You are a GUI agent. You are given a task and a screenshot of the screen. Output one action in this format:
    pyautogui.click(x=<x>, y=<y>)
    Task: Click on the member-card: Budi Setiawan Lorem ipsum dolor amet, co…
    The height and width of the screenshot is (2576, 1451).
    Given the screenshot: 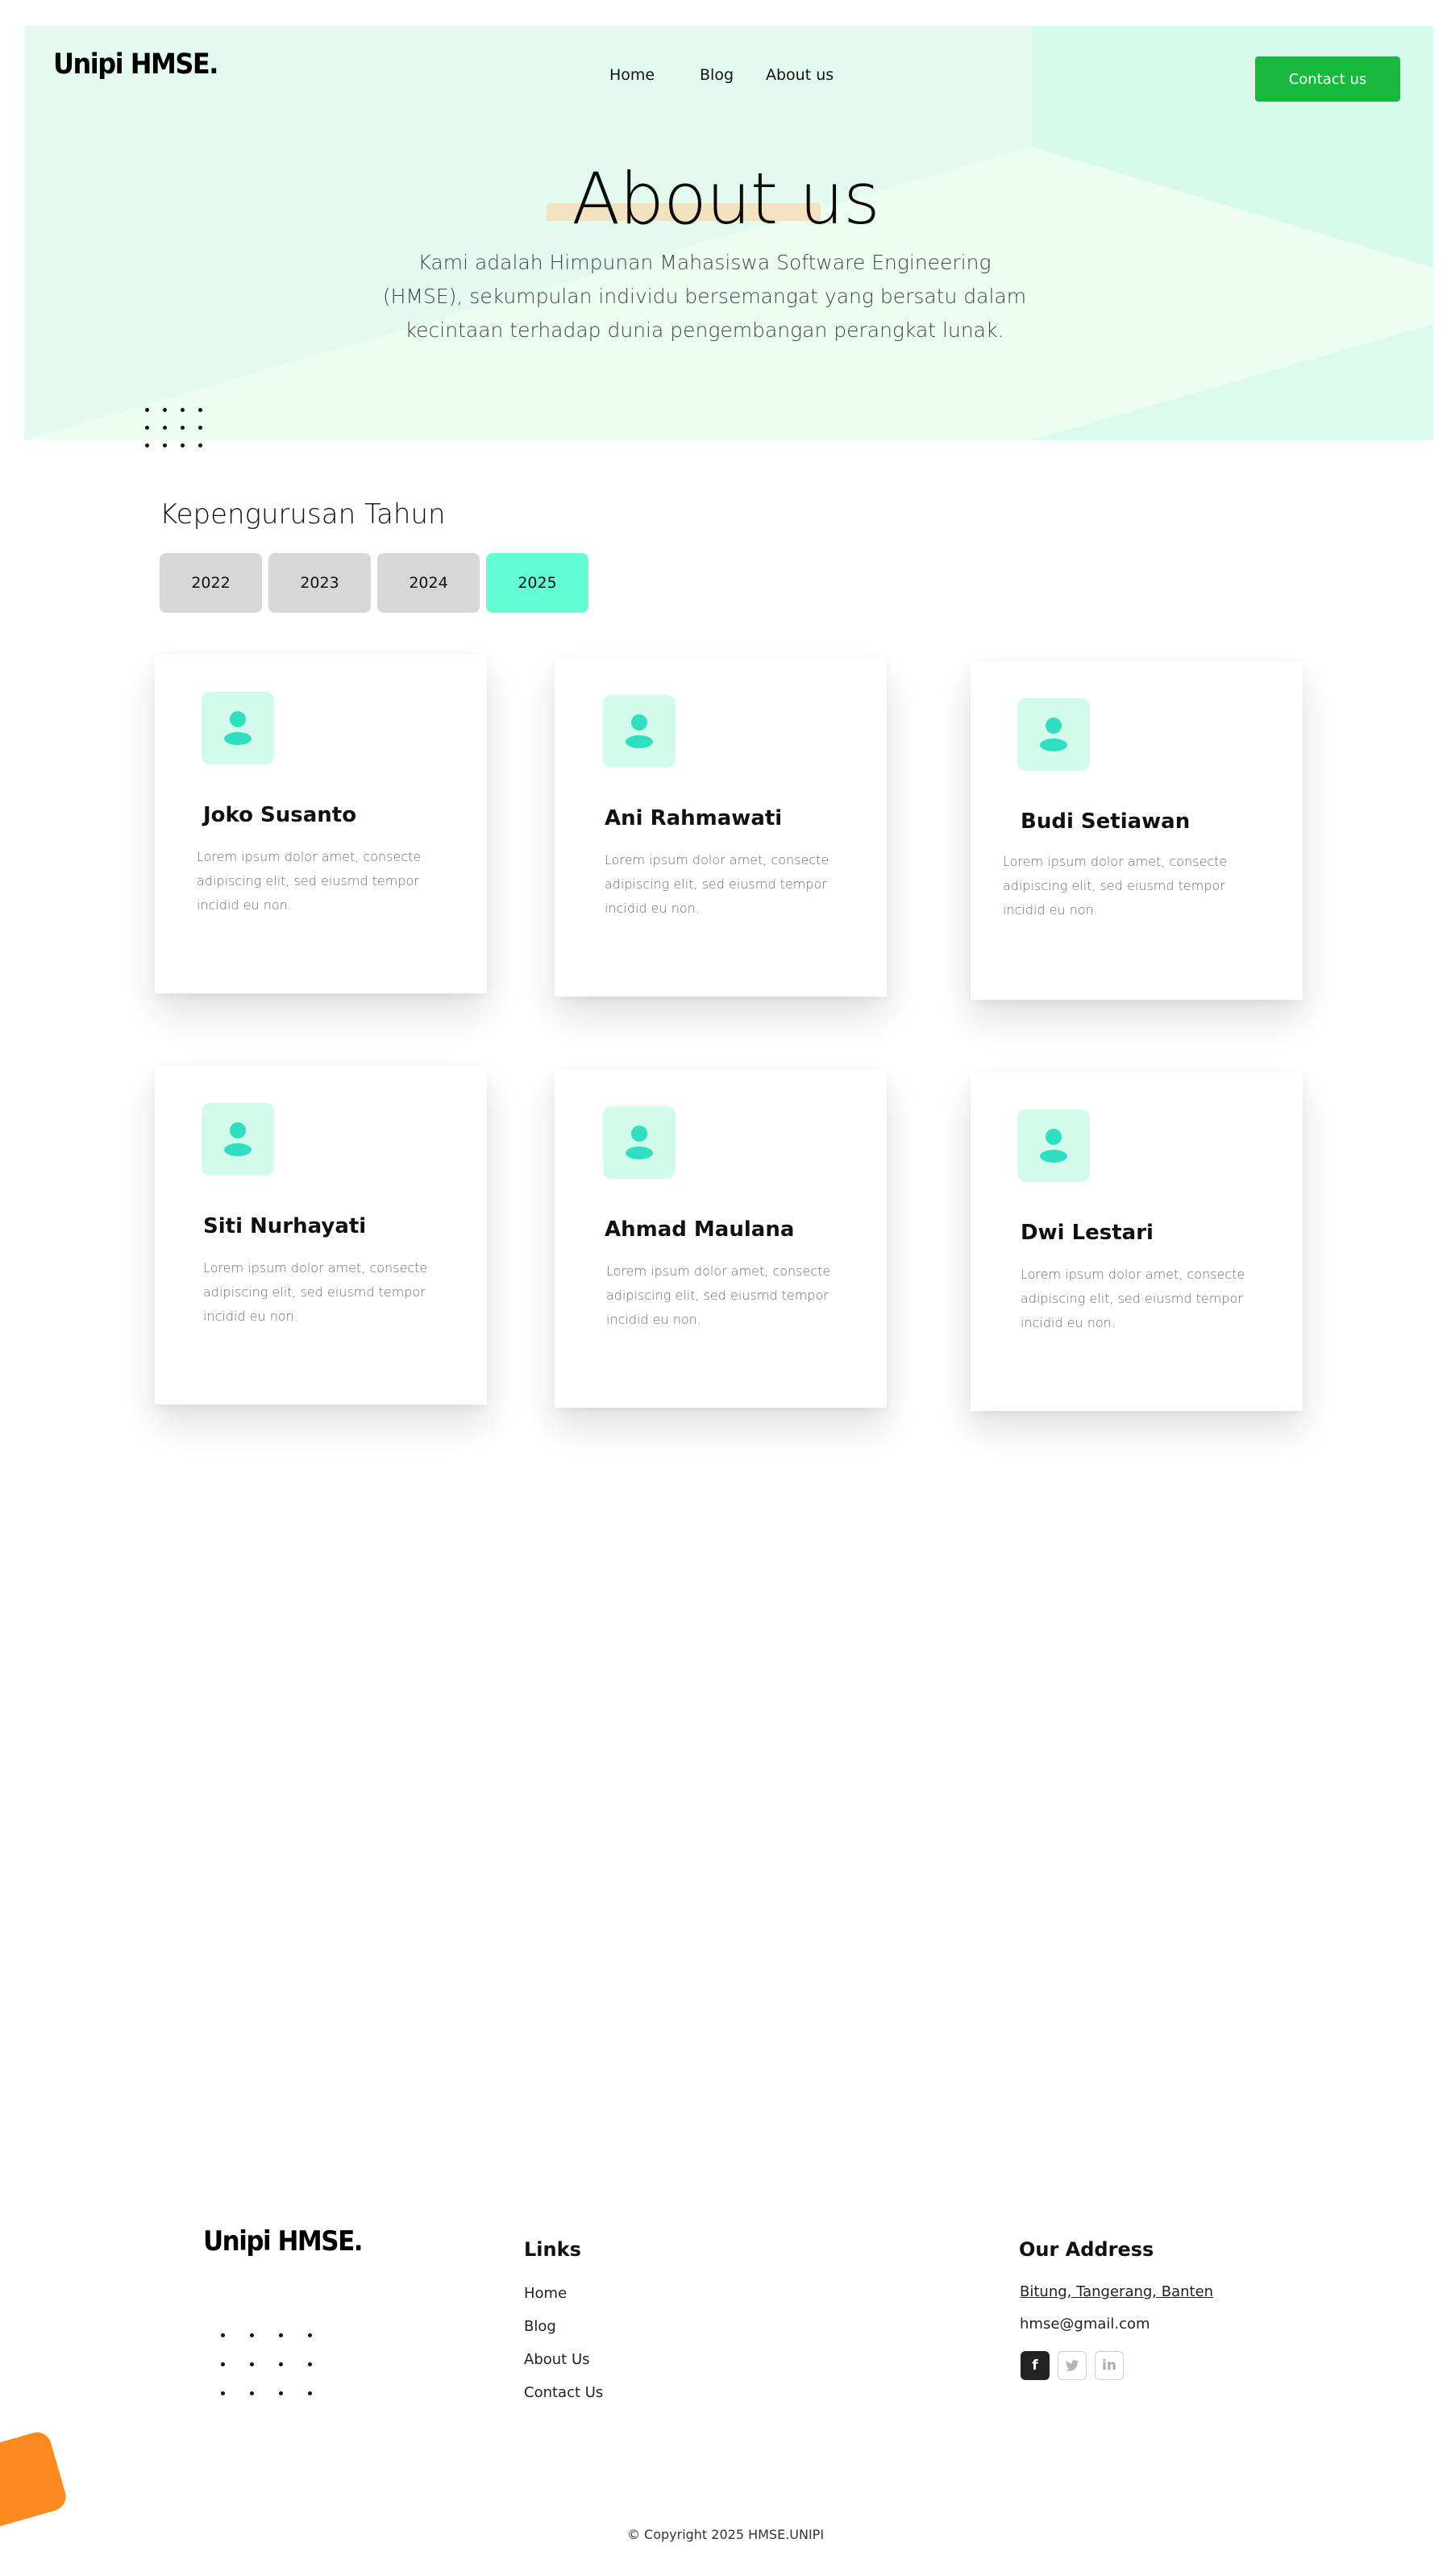 What is the action you would take?
    pyautogui.click(x=1137, y=830)
    